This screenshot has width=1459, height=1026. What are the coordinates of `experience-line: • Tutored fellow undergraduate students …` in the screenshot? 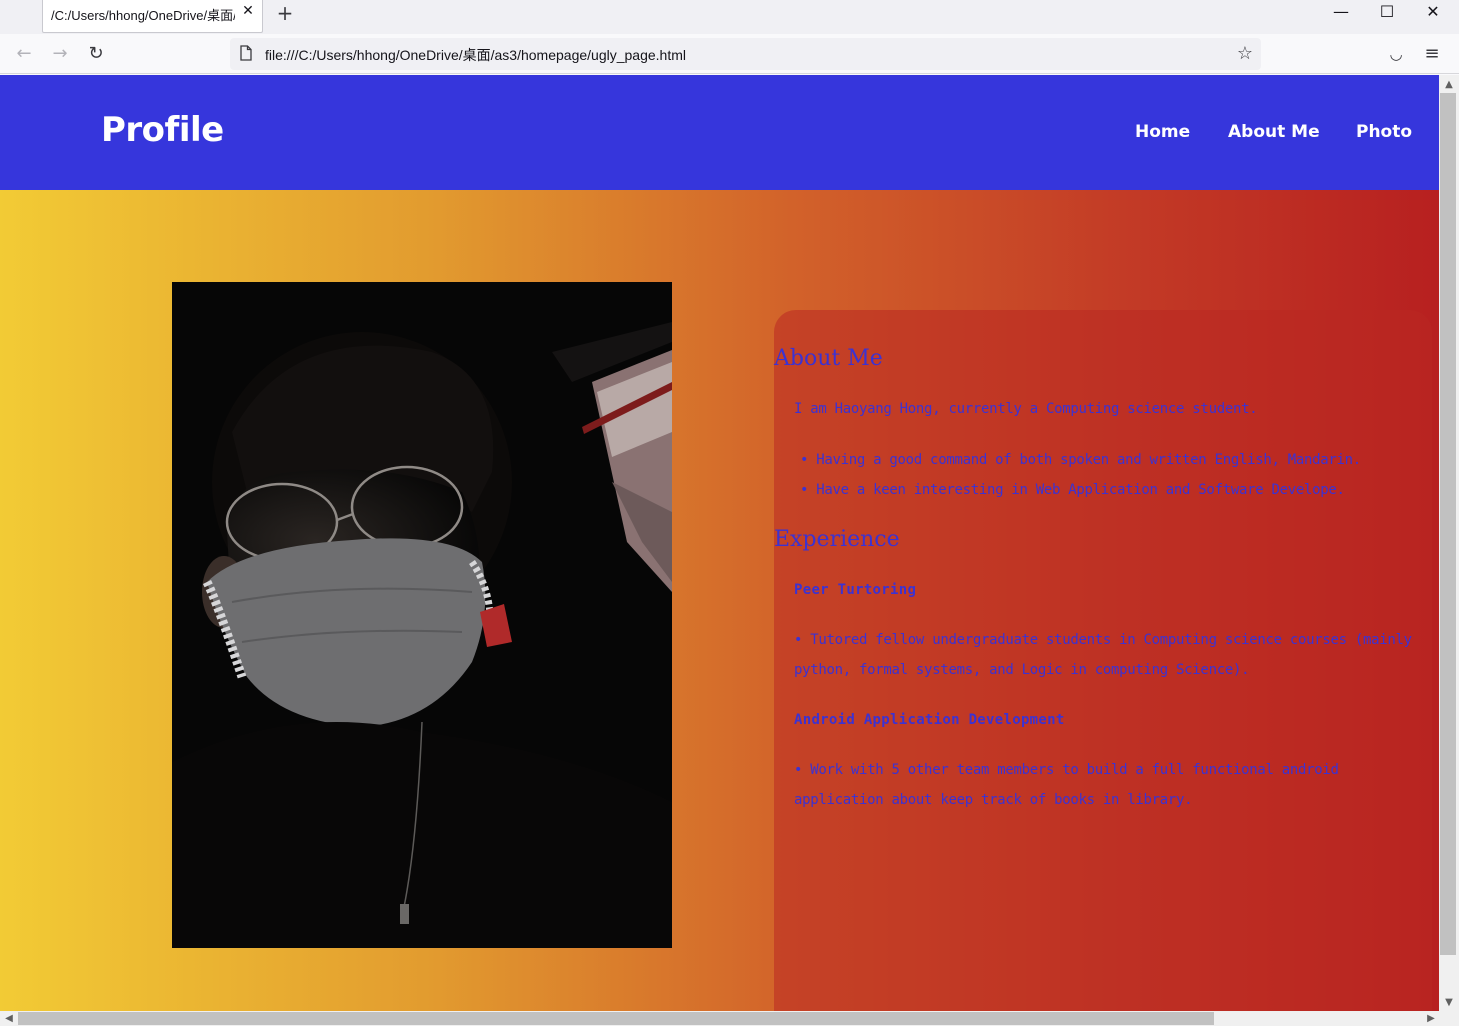 It's located at (1103, 640).